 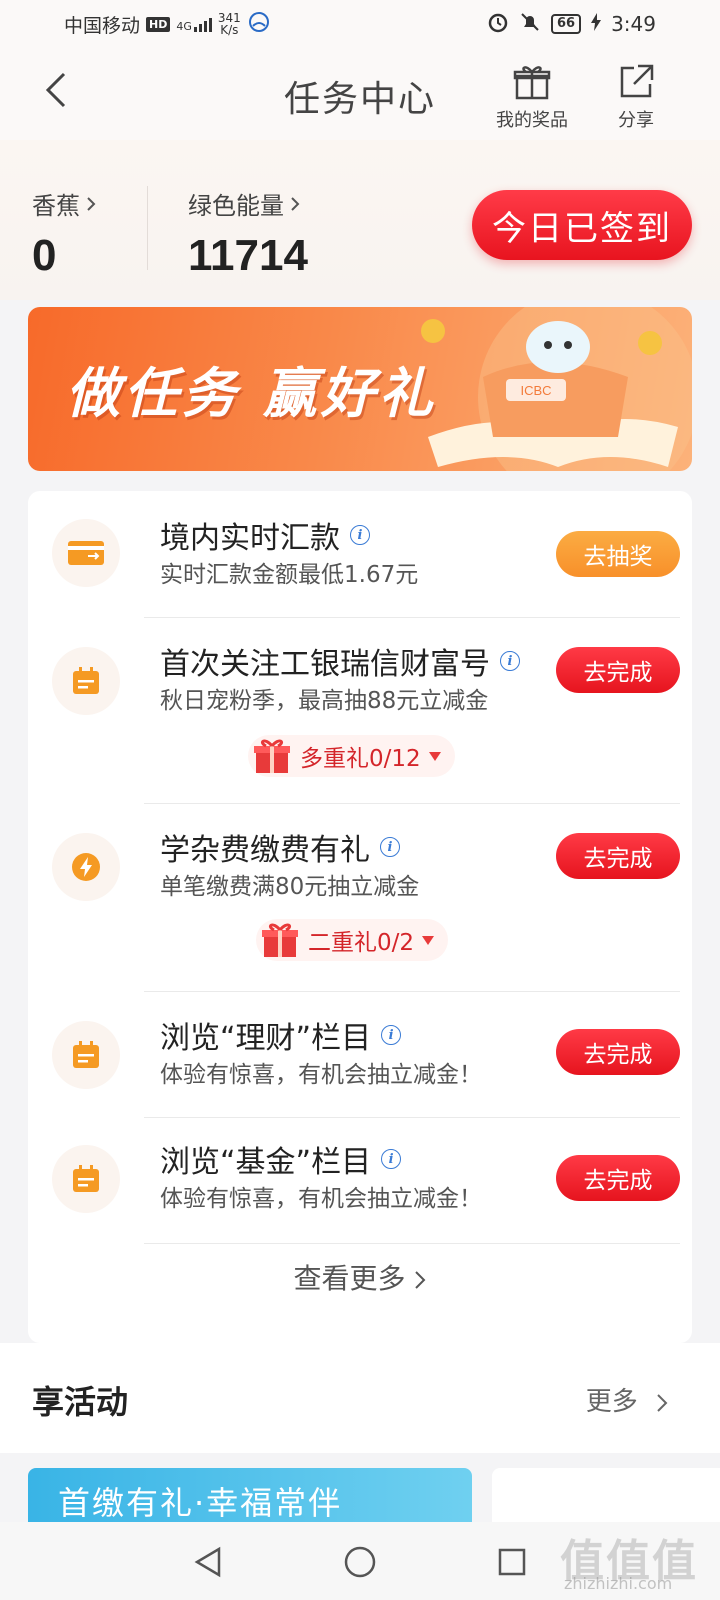 I want to click on clock: 3:49, so click(x=633, y=24).